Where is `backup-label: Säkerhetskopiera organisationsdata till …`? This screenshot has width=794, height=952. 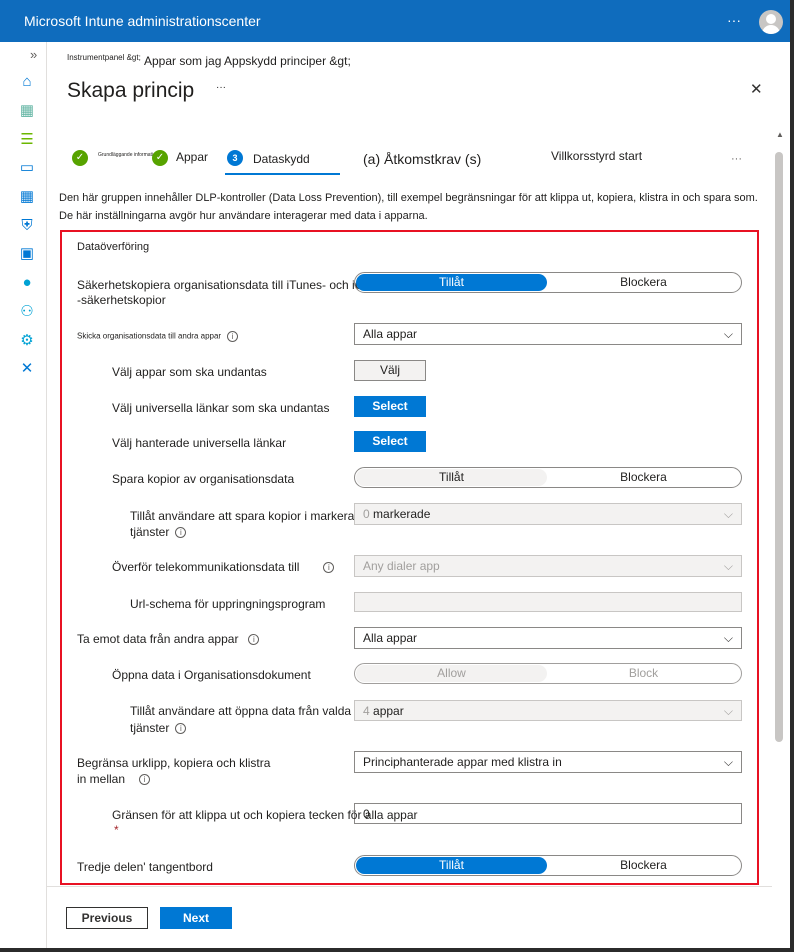
backup-label: Säkerhetskopiera organisationsdata till … is located at coordinates (232, 285).